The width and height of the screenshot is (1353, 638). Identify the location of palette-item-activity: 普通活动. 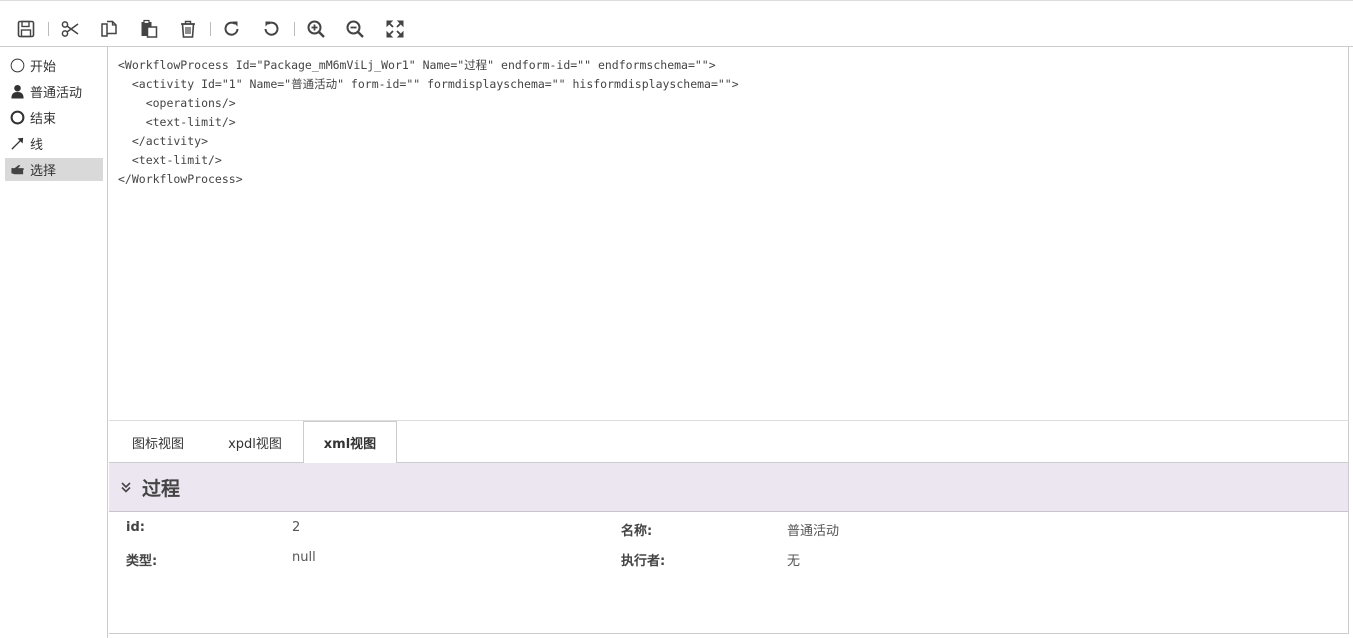
(54, 91).